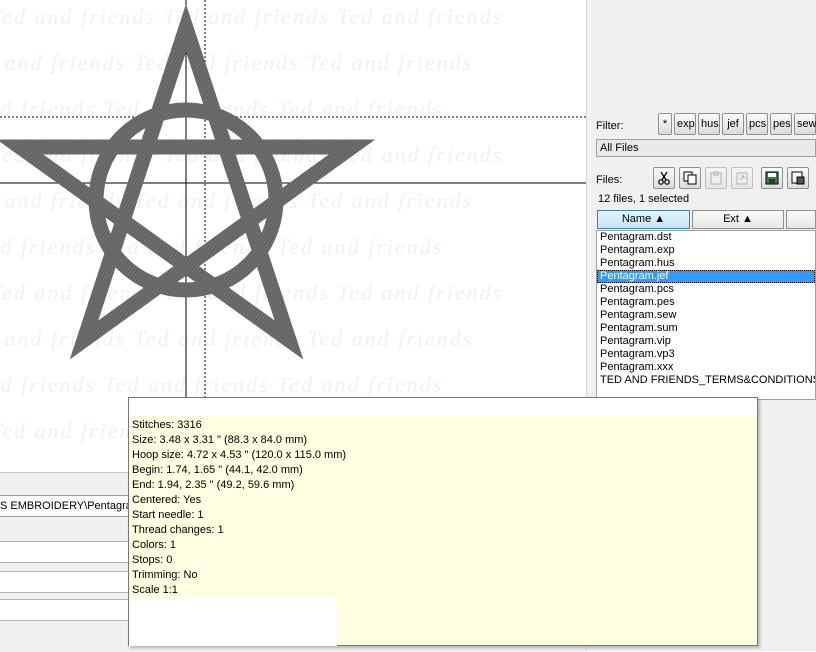 Image resolution: width=816 pixels, height=652 pixels. I want to click on filter-pcs-button: pcs, so click(757, 124).